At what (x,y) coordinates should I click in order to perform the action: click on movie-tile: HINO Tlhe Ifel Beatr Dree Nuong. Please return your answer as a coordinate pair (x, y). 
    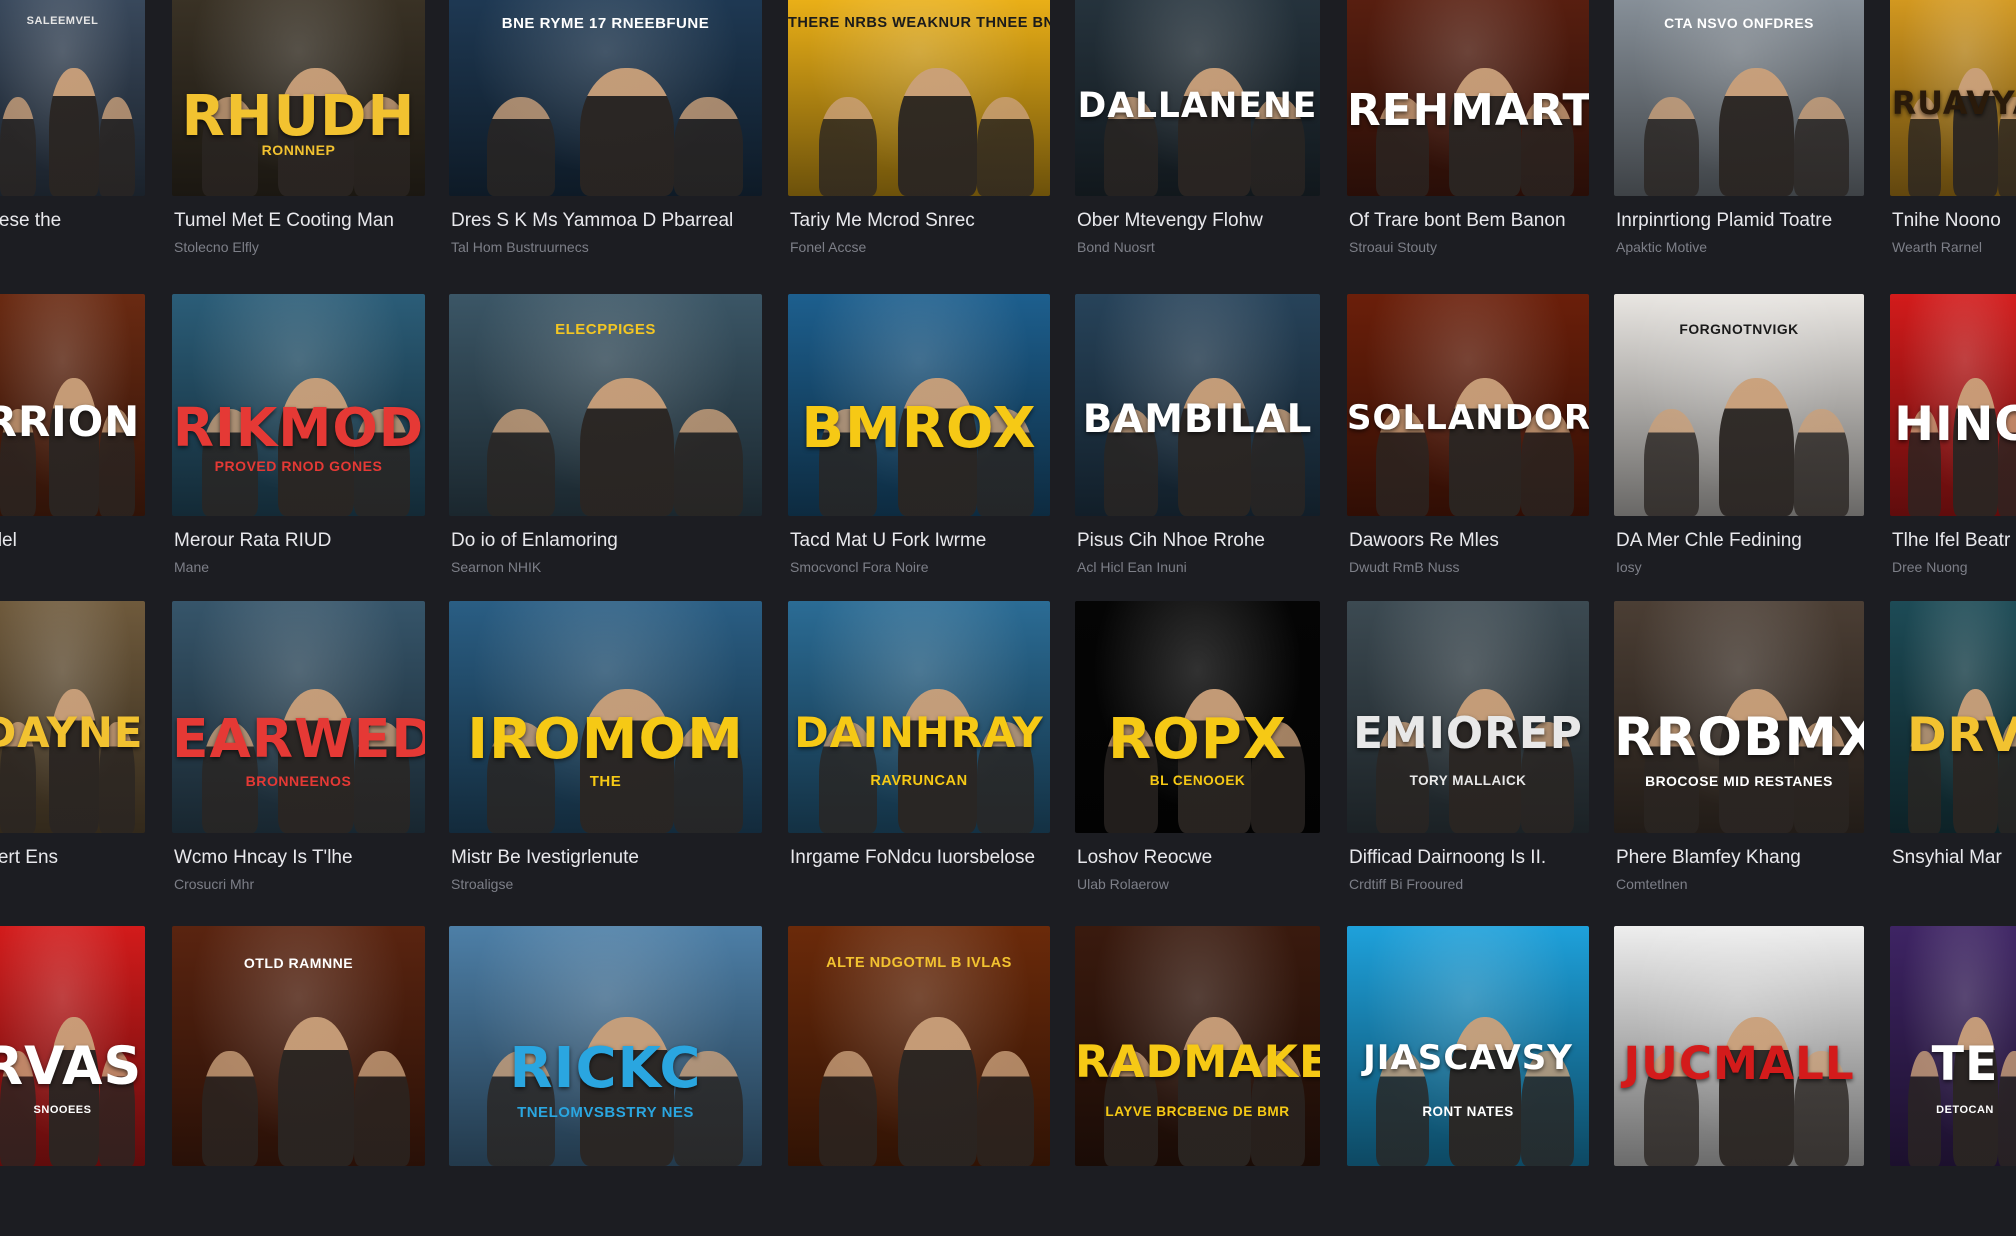
    Looking at the image, I should click on (1953, 440).